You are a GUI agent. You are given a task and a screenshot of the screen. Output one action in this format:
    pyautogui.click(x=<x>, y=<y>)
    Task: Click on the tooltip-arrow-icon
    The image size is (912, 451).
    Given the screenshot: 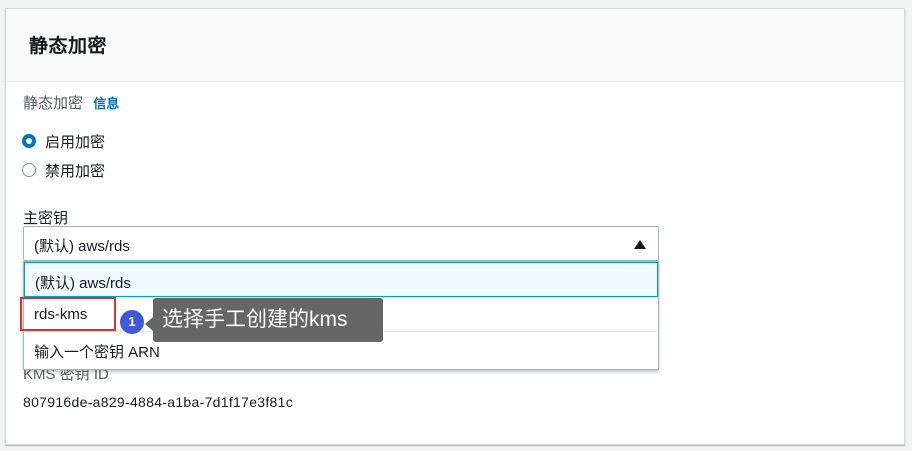 What is the action you would take?
    pyautogui.click(x=149, y=324)
    